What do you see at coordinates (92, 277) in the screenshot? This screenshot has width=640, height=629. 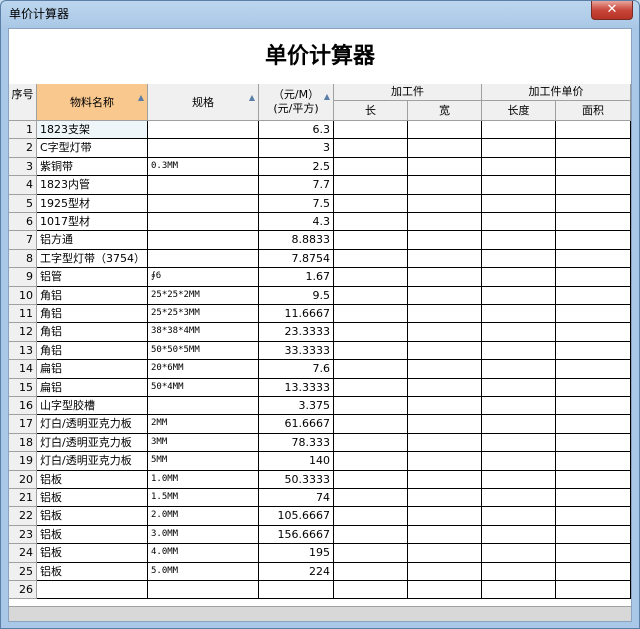 I see `material-name-cell: 铝管` at bounding box center [92, 277].